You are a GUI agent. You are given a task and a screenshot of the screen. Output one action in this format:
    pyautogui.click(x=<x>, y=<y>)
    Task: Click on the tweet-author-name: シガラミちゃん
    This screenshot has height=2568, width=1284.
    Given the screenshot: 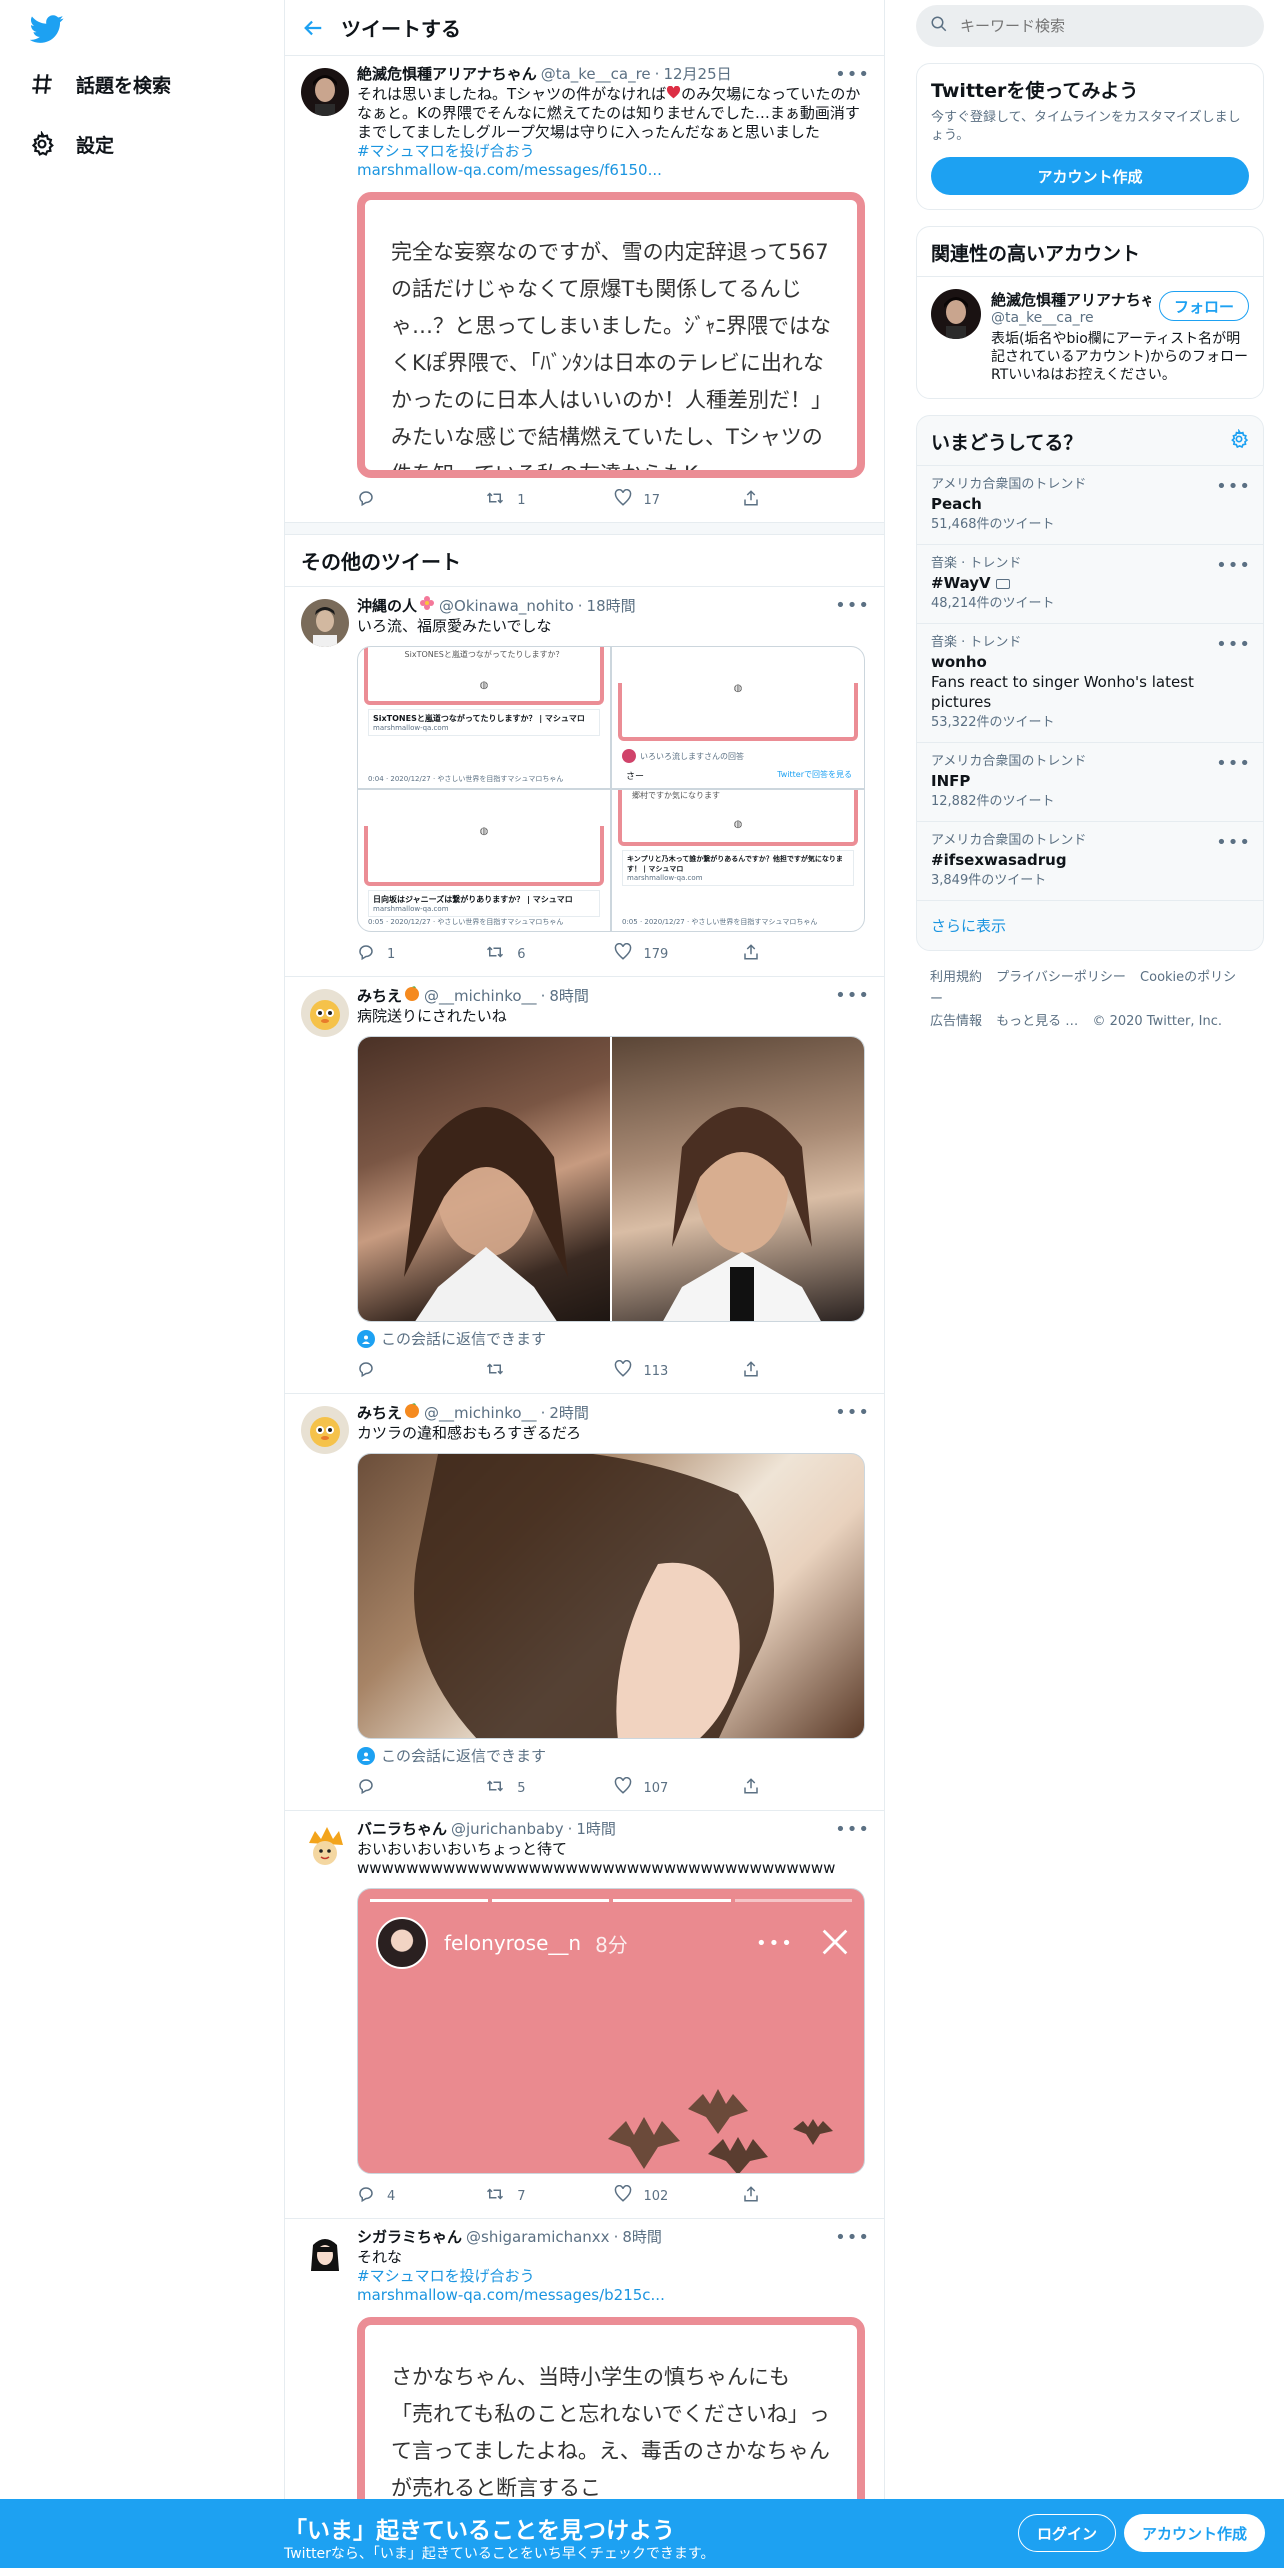 What is the action you would take?
    pyautogui.click(x=409, y=2237)
    